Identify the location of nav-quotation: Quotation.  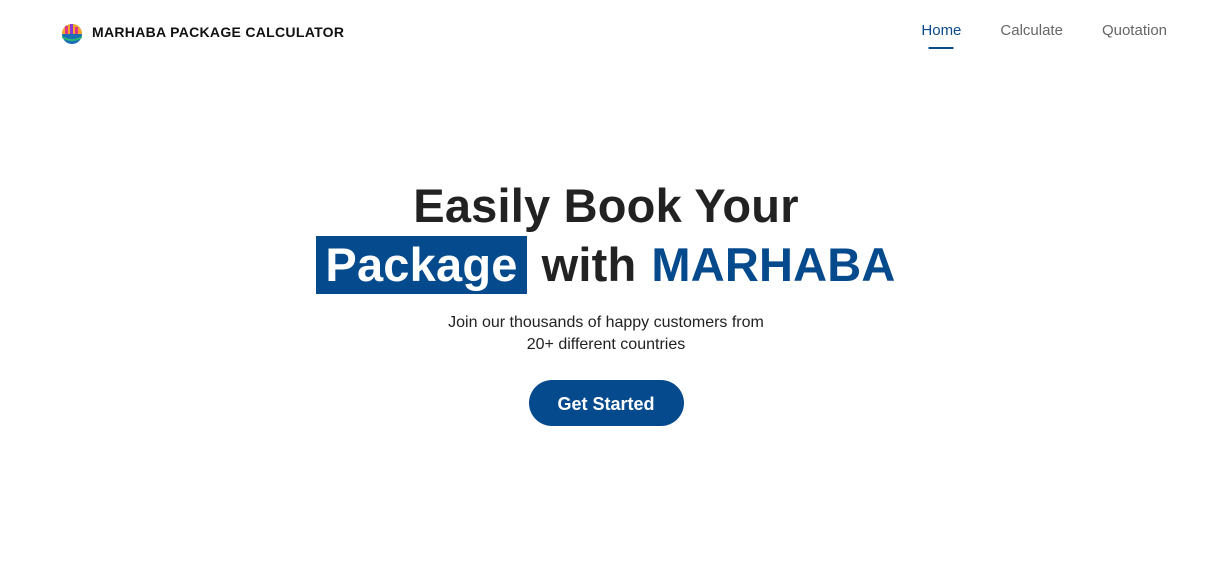
(1134, 33).